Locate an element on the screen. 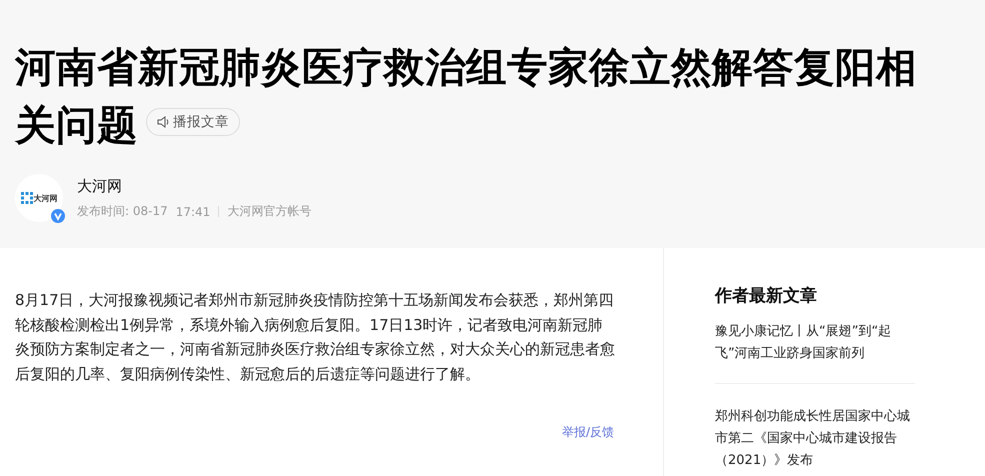 Image resolution: width=985 pixels, height=476 pixels. article-link: 豫见小康记忆丨从“展翅”到“起飞”河南工业跻身国家前列 is located at coordinates (815, 352).